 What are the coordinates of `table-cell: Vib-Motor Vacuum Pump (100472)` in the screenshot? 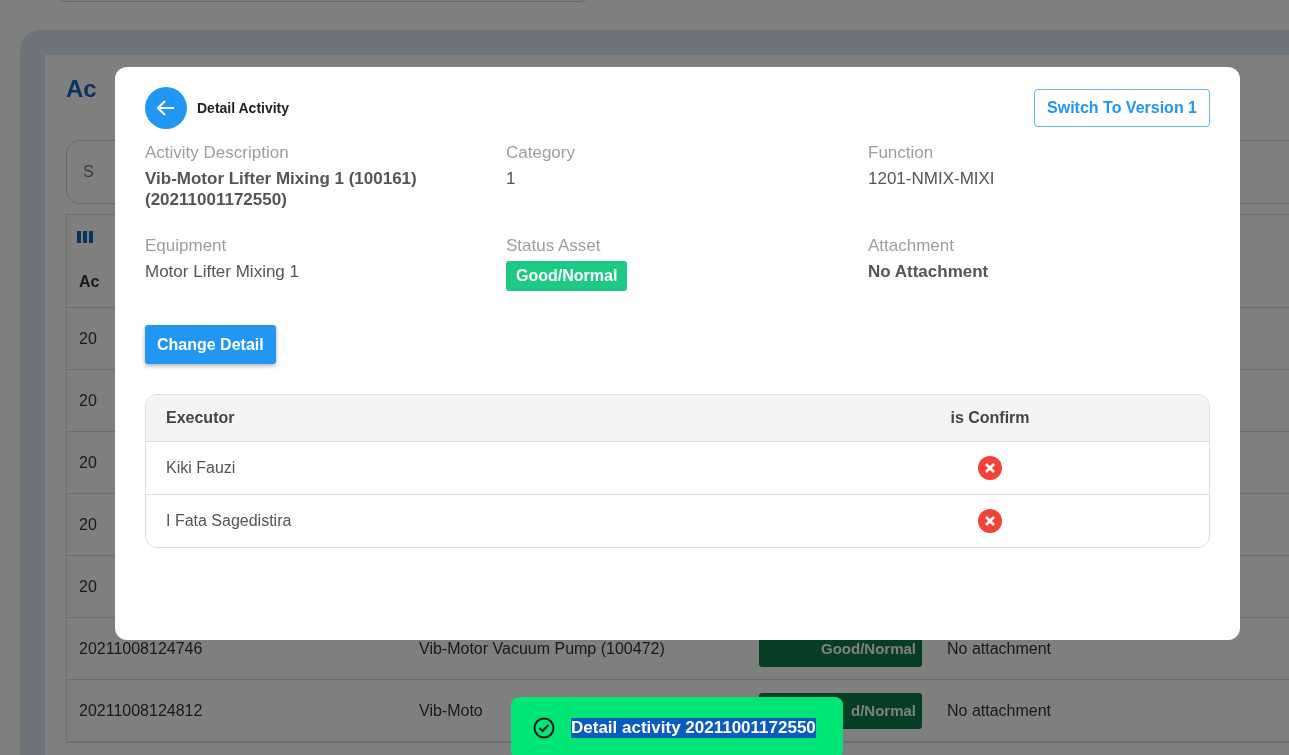 It's located at (542, 648).